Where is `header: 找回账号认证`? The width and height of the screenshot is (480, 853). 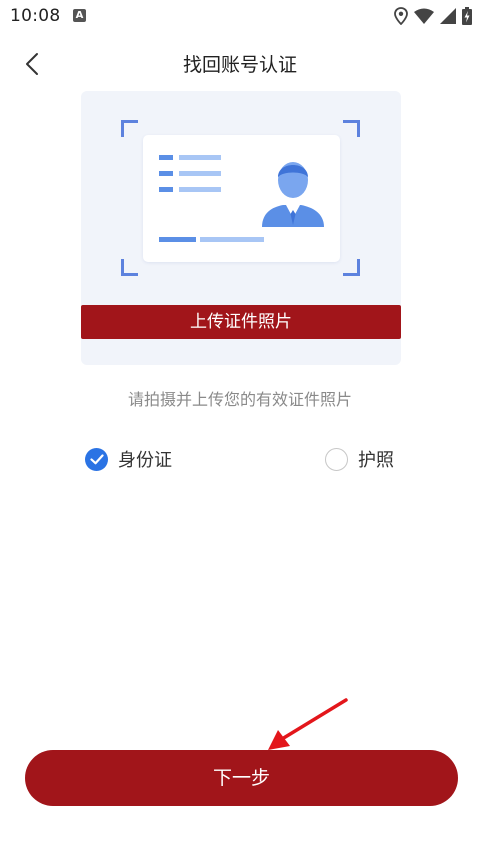
header: 找回账号认证 is located at coordinates (240, 63).